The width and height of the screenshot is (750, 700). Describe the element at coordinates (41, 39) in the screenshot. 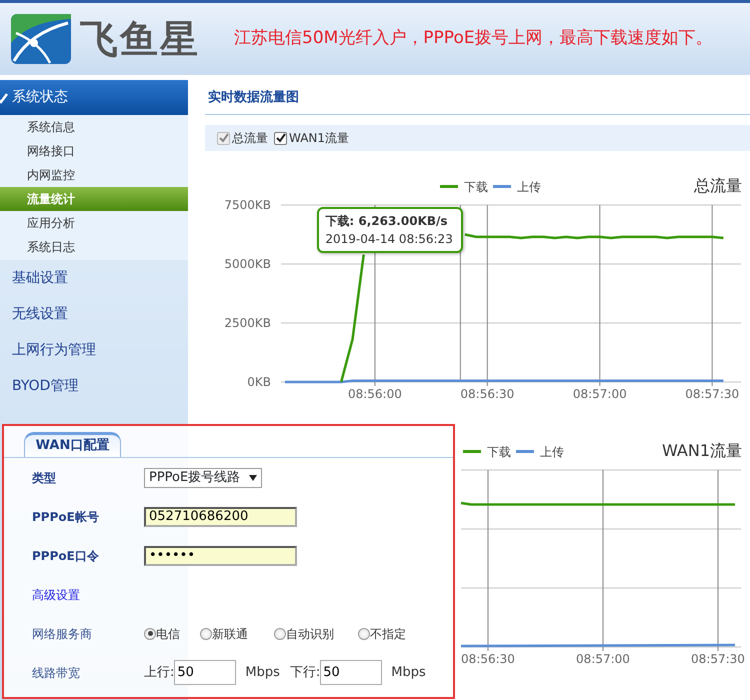

I see `logo-icon` at that location.